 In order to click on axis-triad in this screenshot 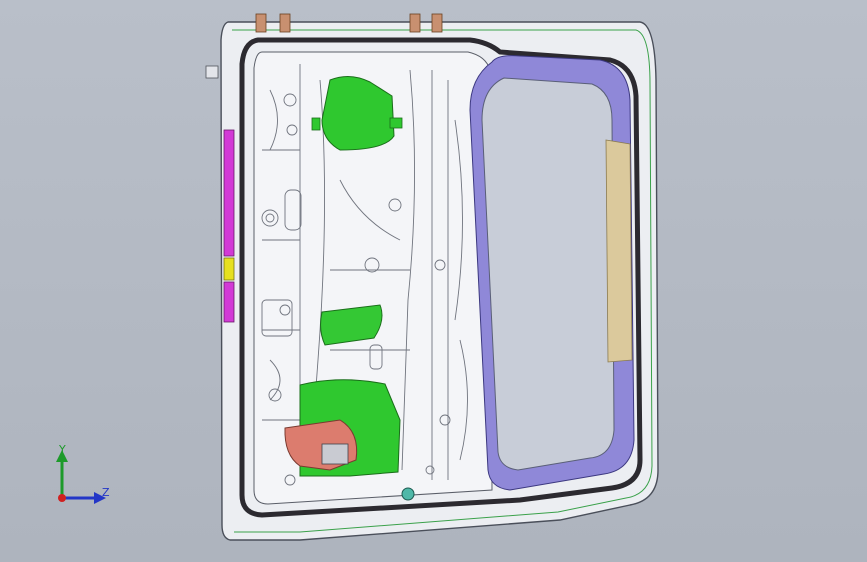, I will do `click(81, 477)`.